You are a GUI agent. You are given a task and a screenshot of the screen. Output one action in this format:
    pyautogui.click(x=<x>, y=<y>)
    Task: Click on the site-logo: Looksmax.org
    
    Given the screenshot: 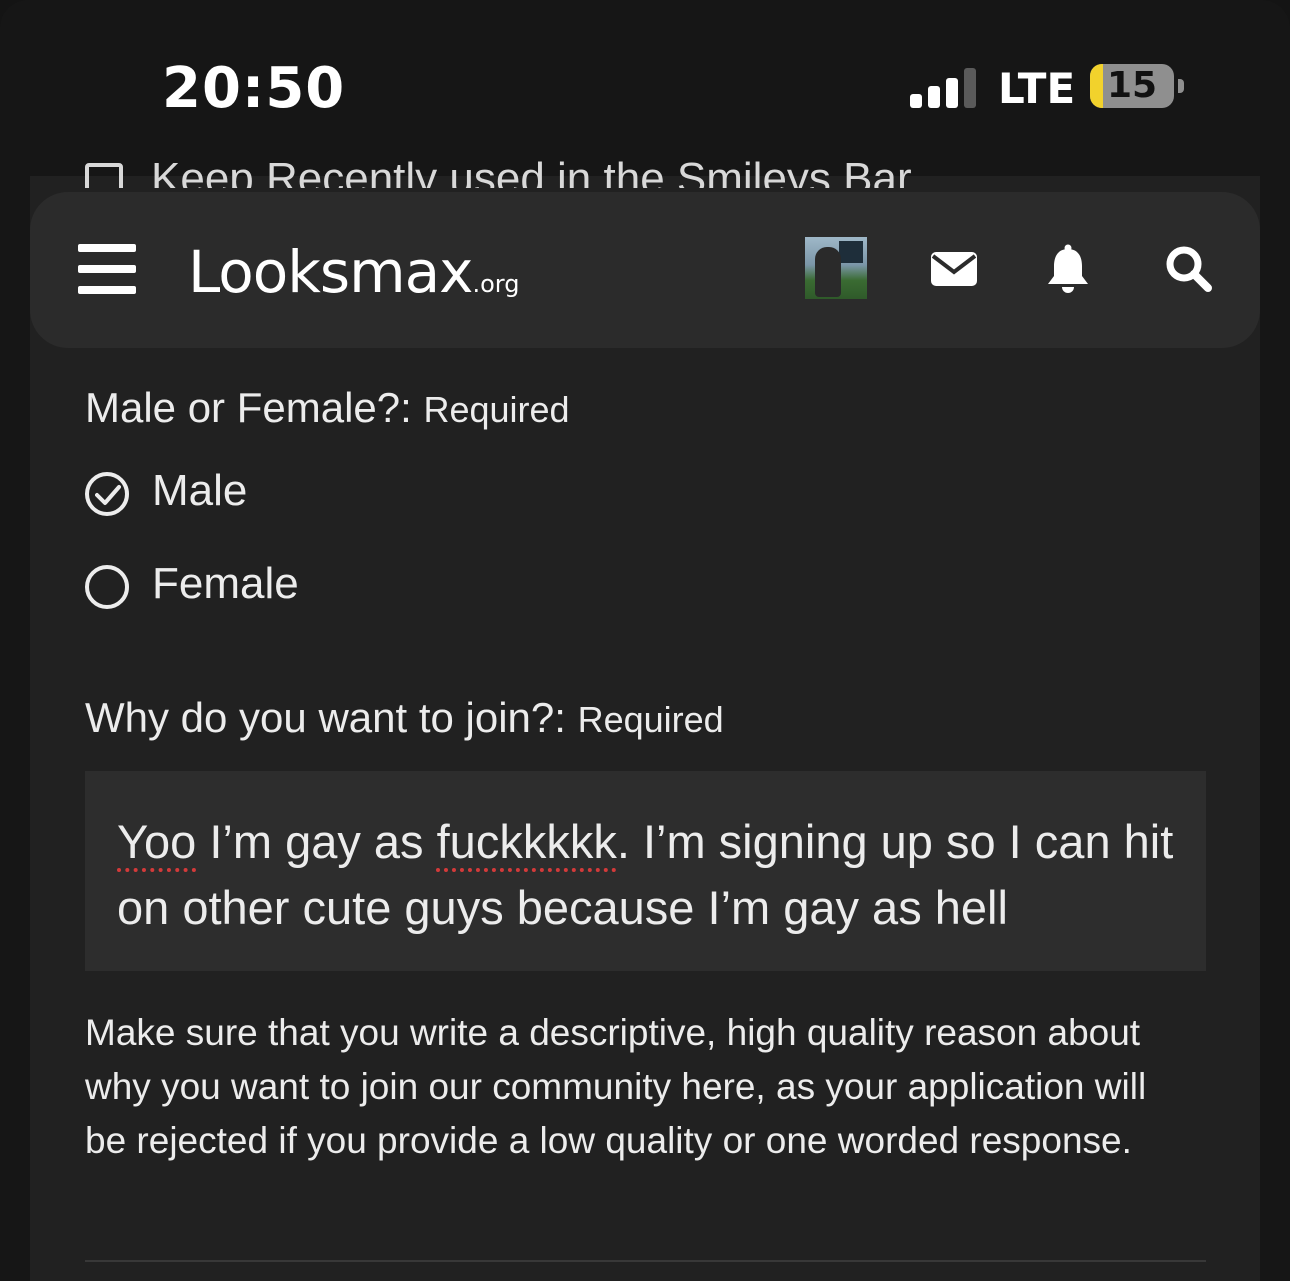 What is the action you would take?
    pyautogui.click(x=353, y=272)
    